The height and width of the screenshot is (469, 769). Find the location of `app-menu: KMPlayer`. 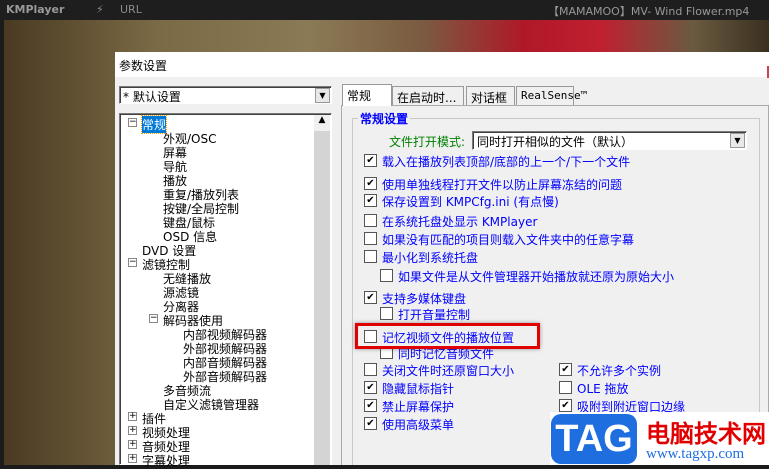

app-menu: KMPlayer is located at coordinates (35, 9).